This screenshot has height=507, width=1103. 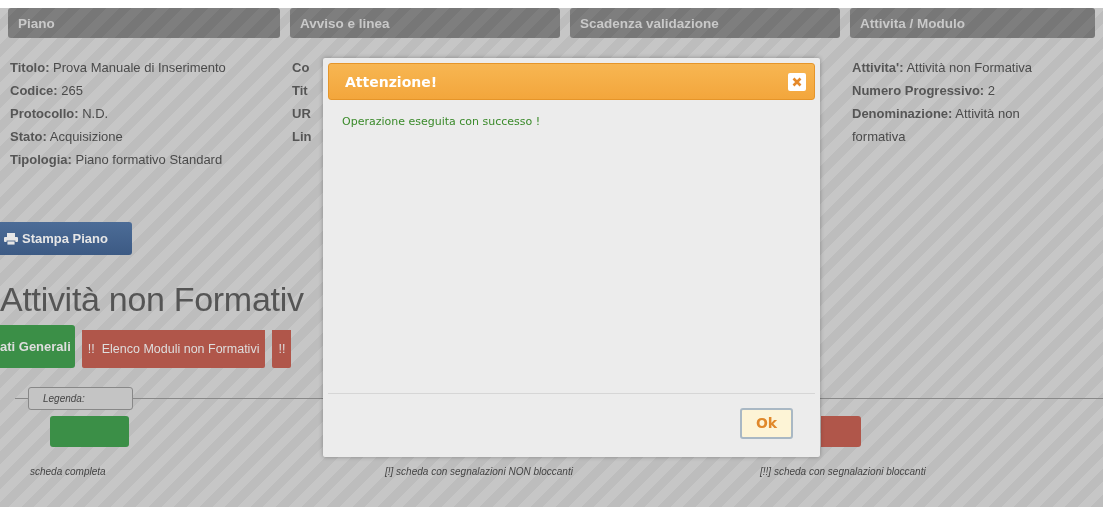 I want to click on page-heading: Attività non Formativ, so click(x=152, y=299).